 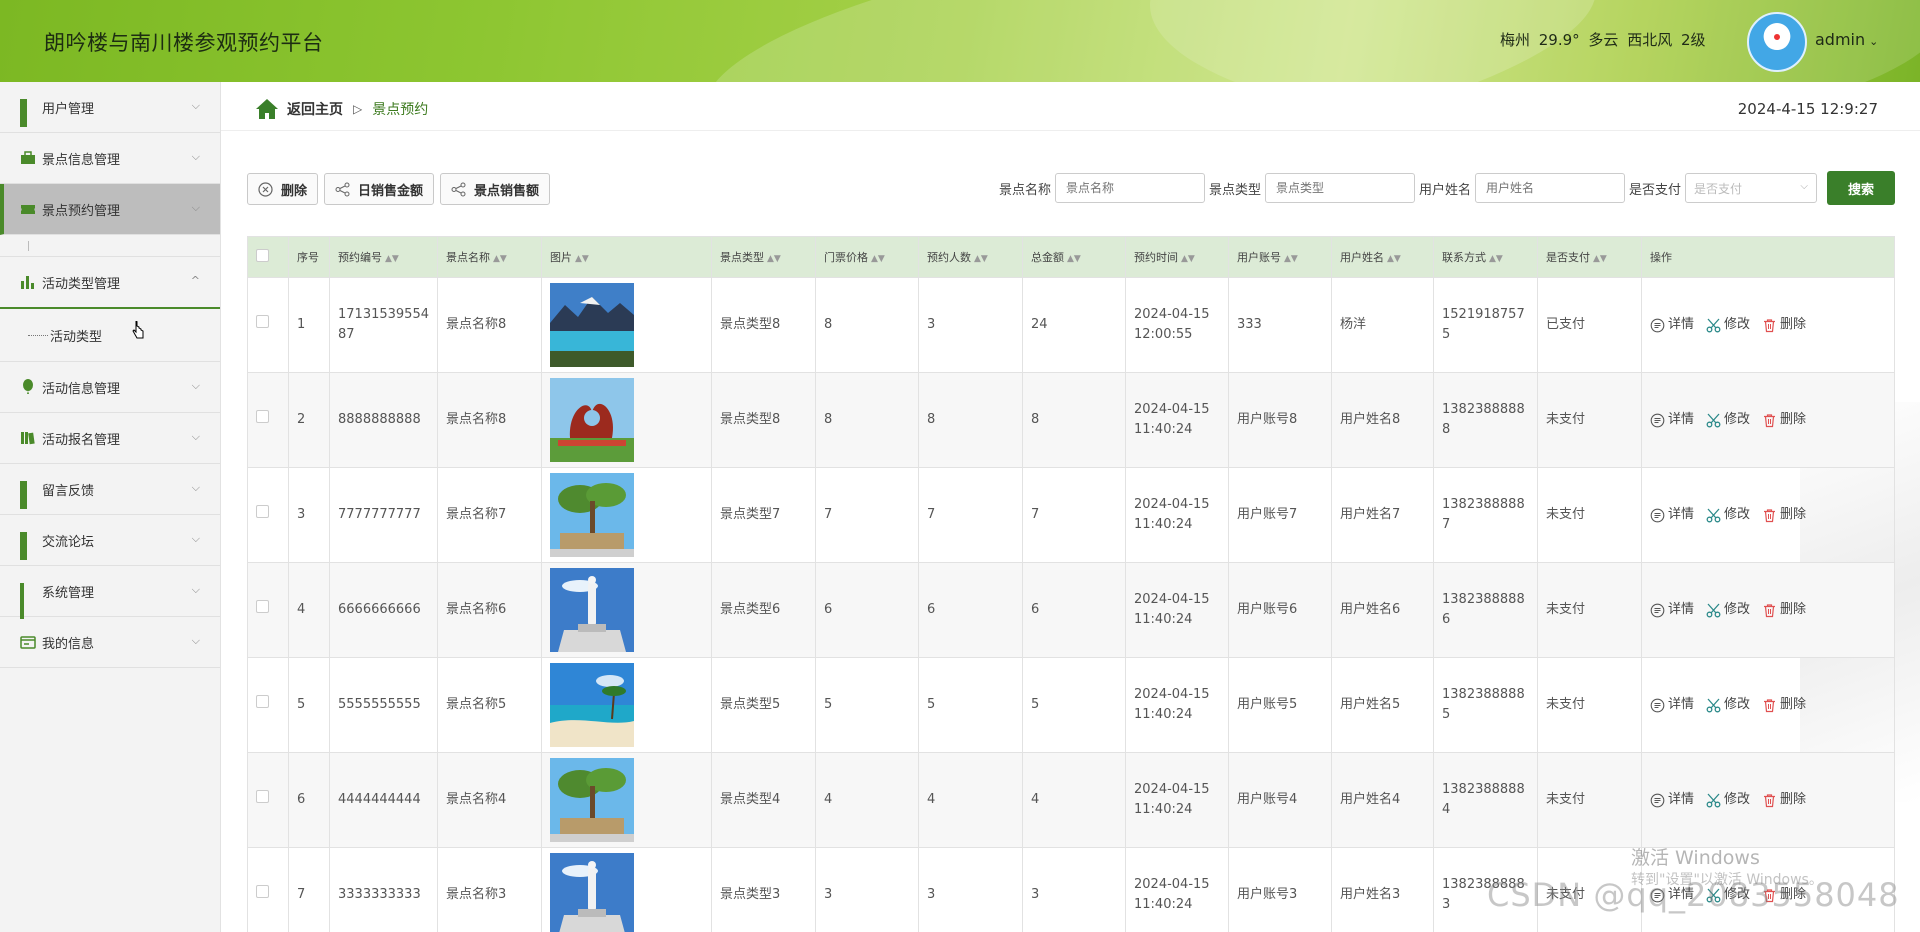 What do you see at coordinates (184, 43) in the screenshot?
I see `app-title: 朗吟楼与南川楼参观预约平台` at bounding box center [184, 43].